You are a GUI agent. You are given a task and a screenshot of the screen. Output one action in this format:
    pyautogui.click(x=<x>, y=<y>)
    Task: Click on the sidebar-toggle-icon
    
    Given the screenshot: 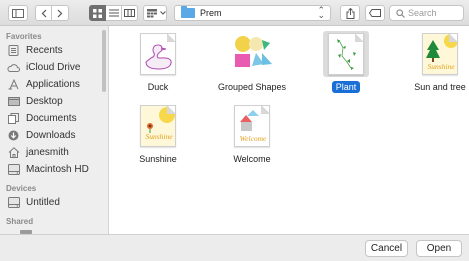 What is the action you would take?
    pyautogui.click(x=18, y=13)
    